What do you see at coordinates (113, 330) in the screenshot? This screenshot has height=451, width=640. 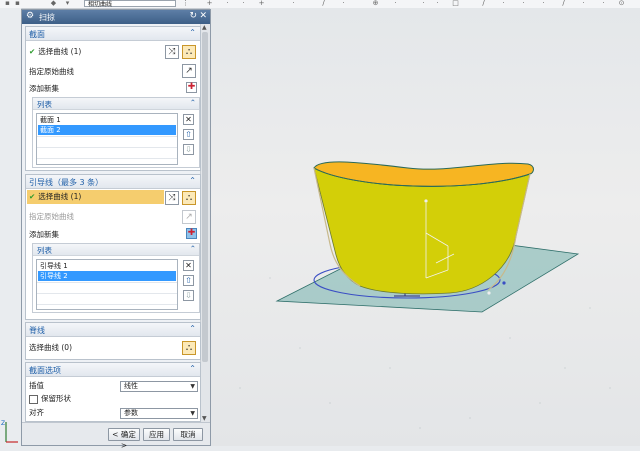 I see `spine-header: 脊线 ⌃` at bounding box center [113, 330].